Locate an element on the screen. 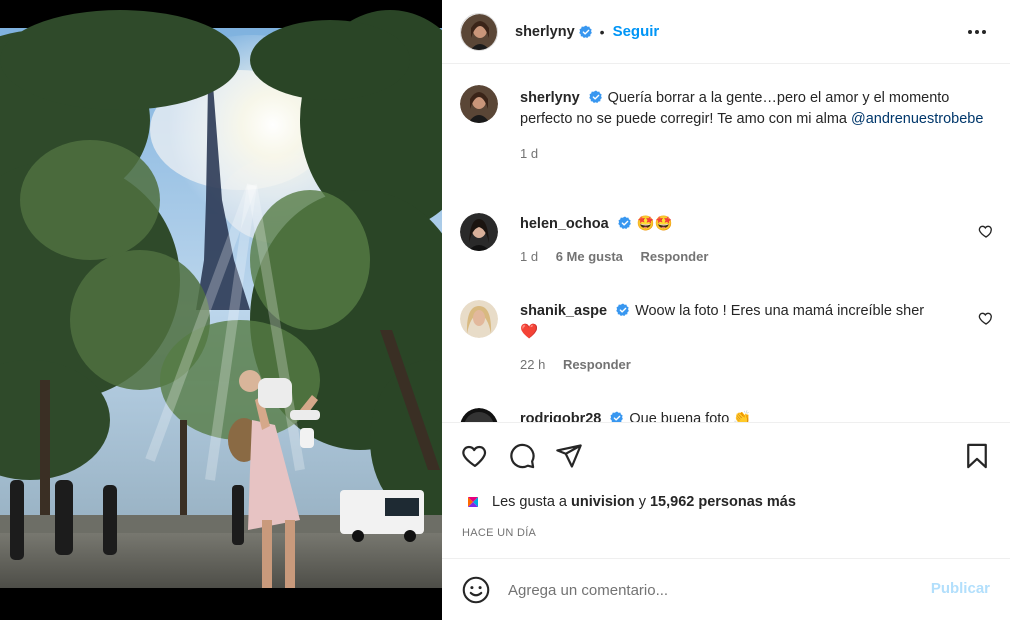 The image size is (1010, 620). comment-timestamp: 22 h is located at coordinates (532, 364).